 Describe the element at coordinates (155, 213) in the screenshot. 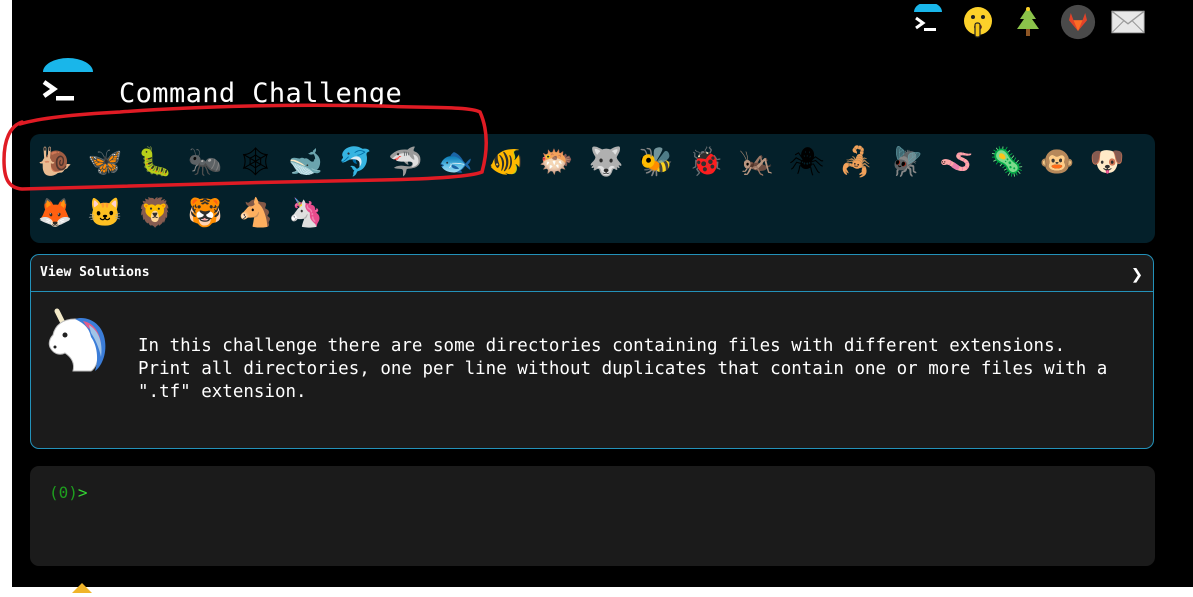

I see `animal-lion-icon: 🦁` at that location.